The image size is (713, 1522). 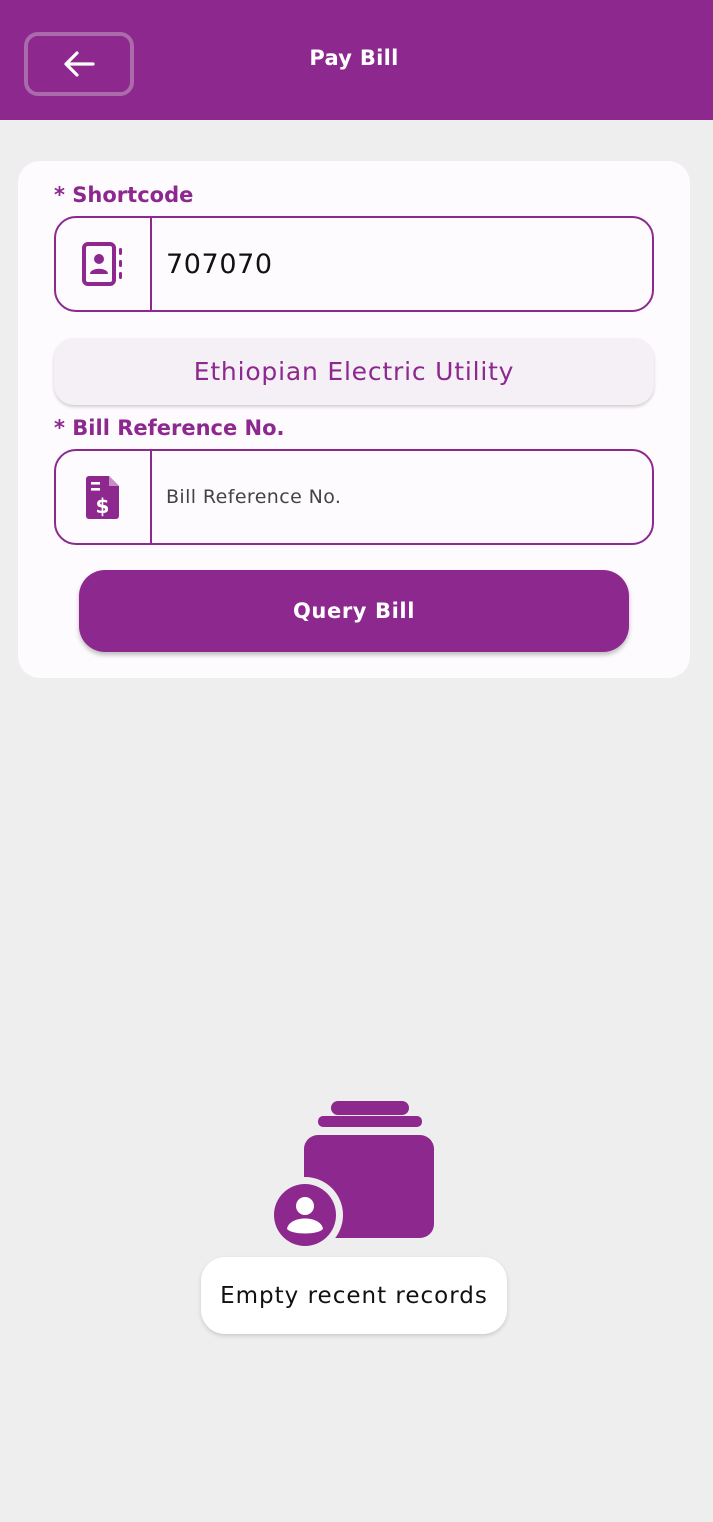 I want to click on shortcode-icon-box, so click(x=104, y=264).